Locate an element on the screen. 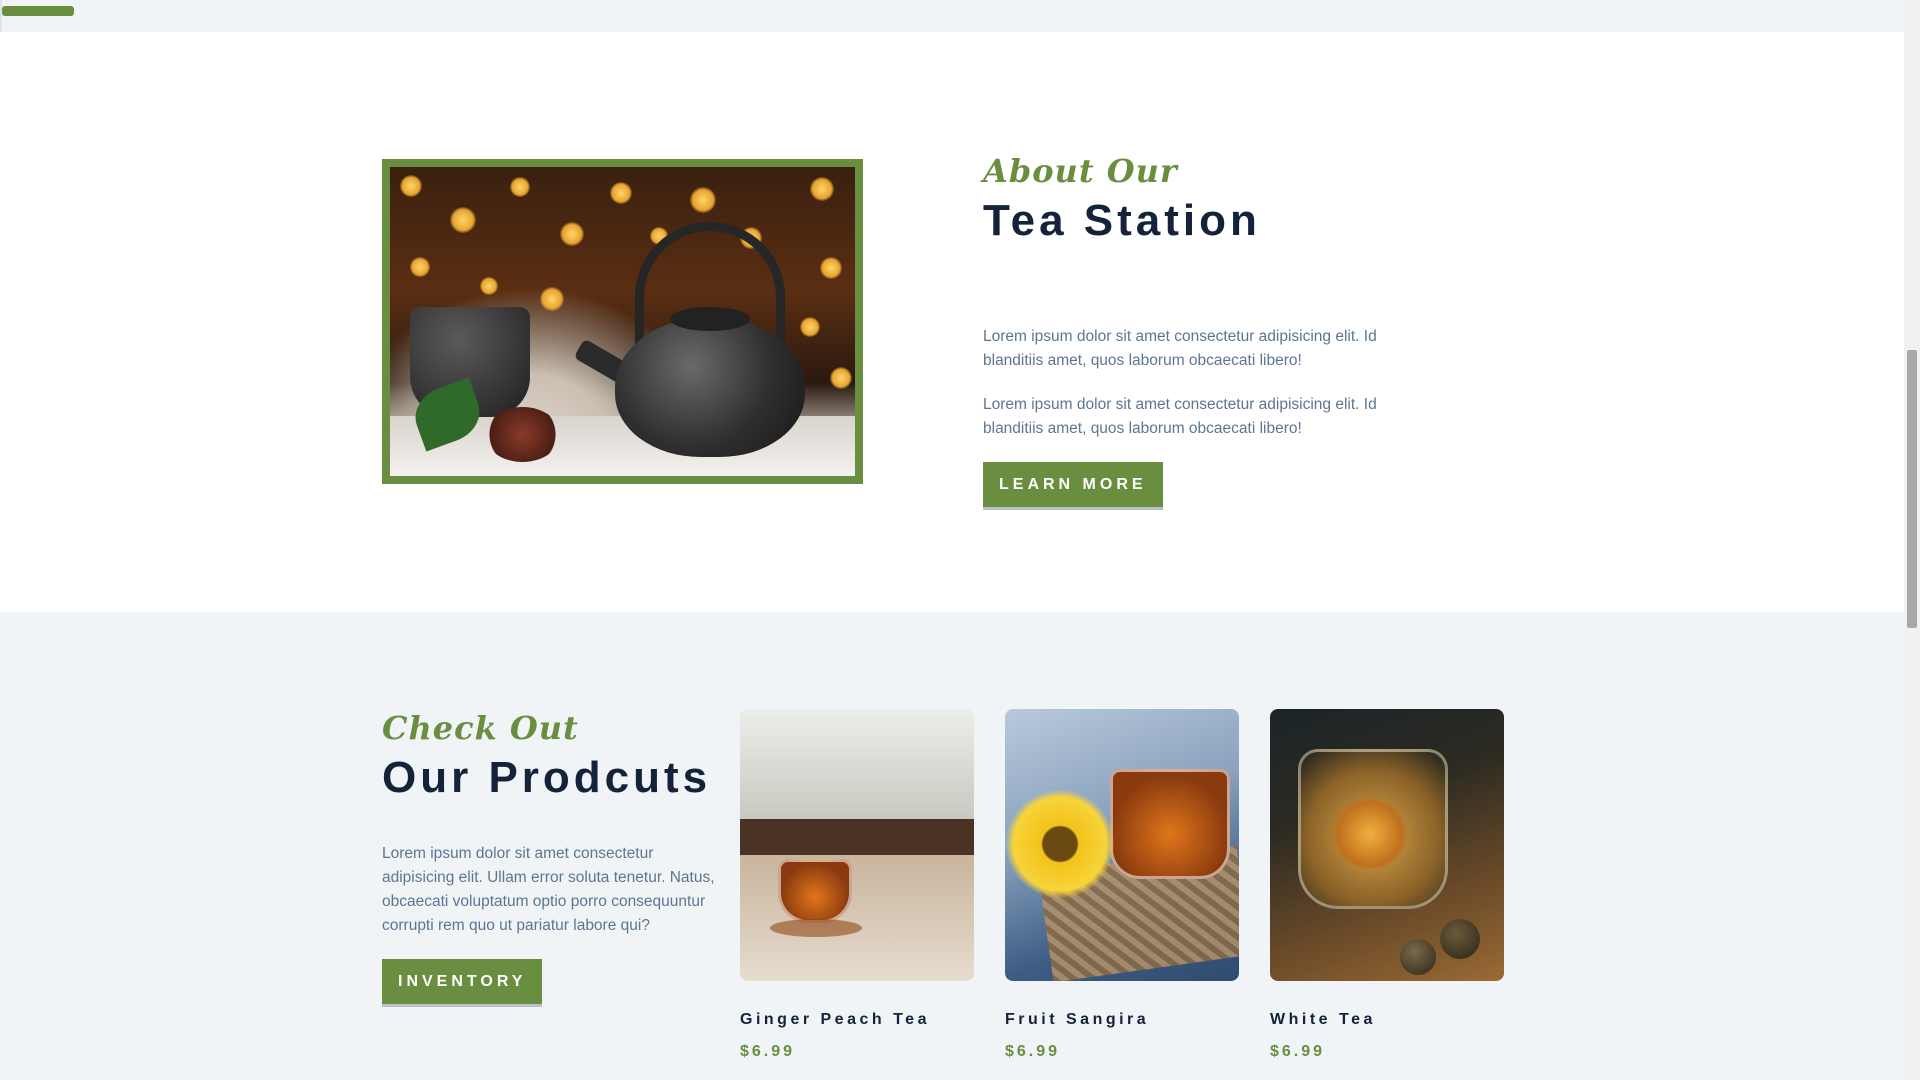  products-heading-group: Check Out Our Prodcuts is located at coordinates (554, 756).